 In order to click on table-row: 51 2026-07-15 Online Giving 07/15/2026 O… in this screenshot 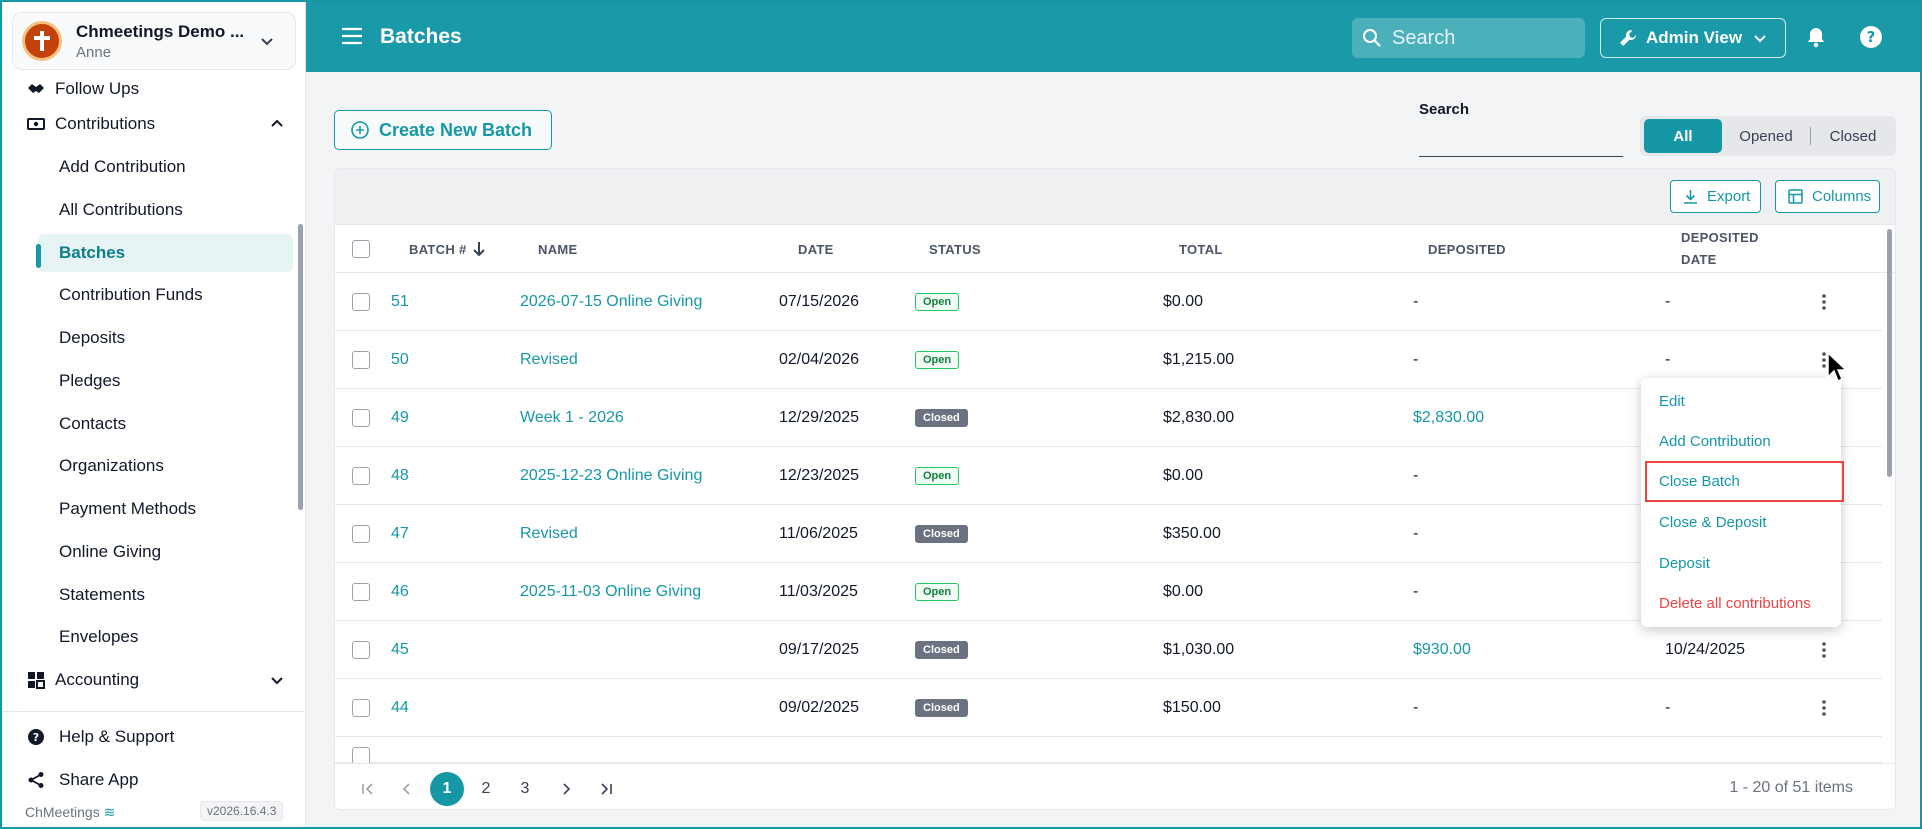, I will do `click(1108, 302)`.